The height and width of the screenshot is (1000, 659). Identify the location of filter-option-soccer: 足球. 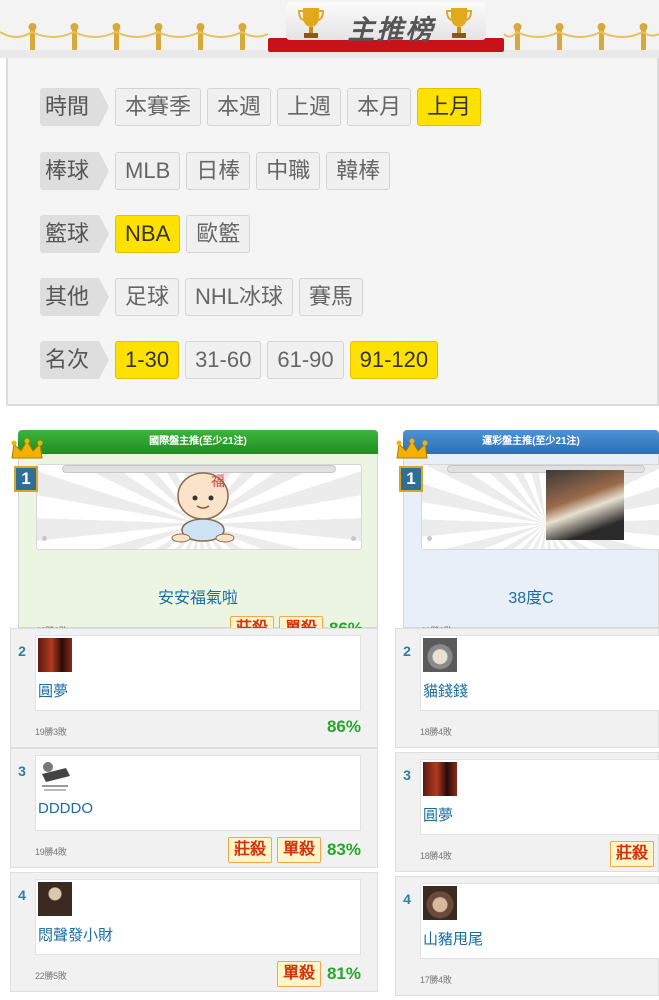
(147, 297).